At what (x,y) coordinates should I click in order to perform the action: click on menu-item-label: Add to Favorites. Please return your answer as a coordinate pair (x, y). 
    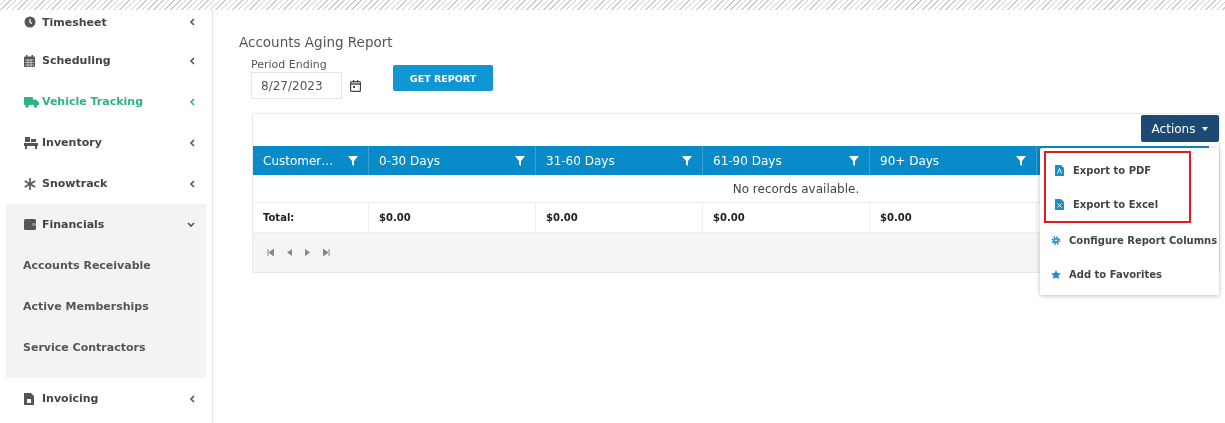
    Looking at the image, I should click on (1115, 274).